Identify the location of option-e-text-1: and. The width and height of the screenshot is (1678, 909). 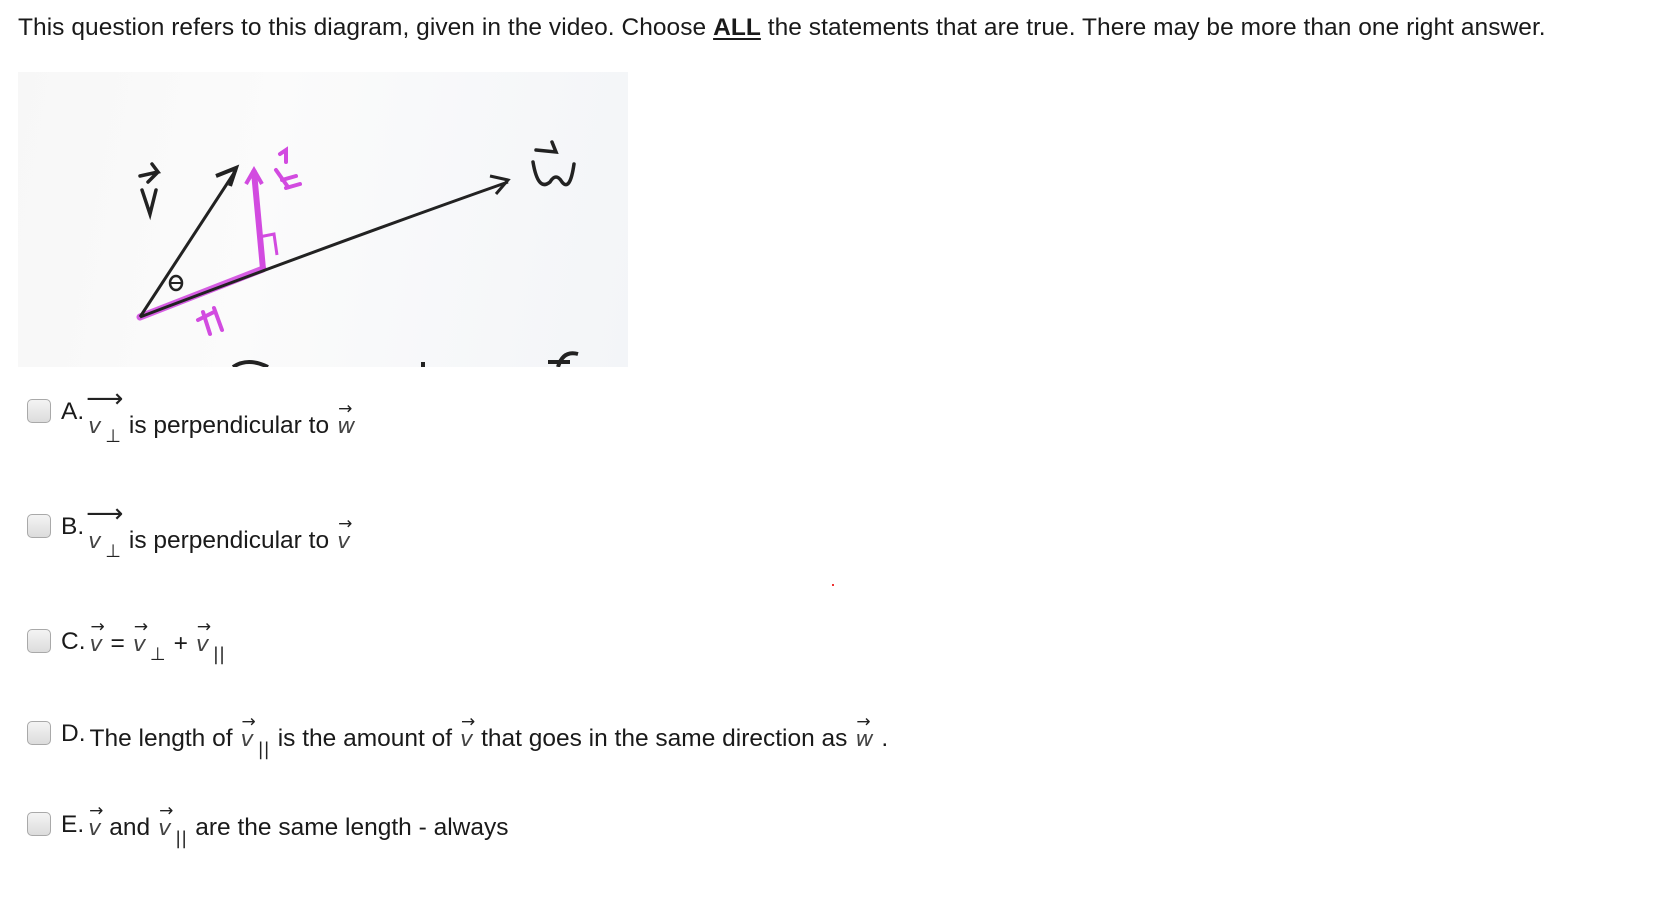
(130, 827).